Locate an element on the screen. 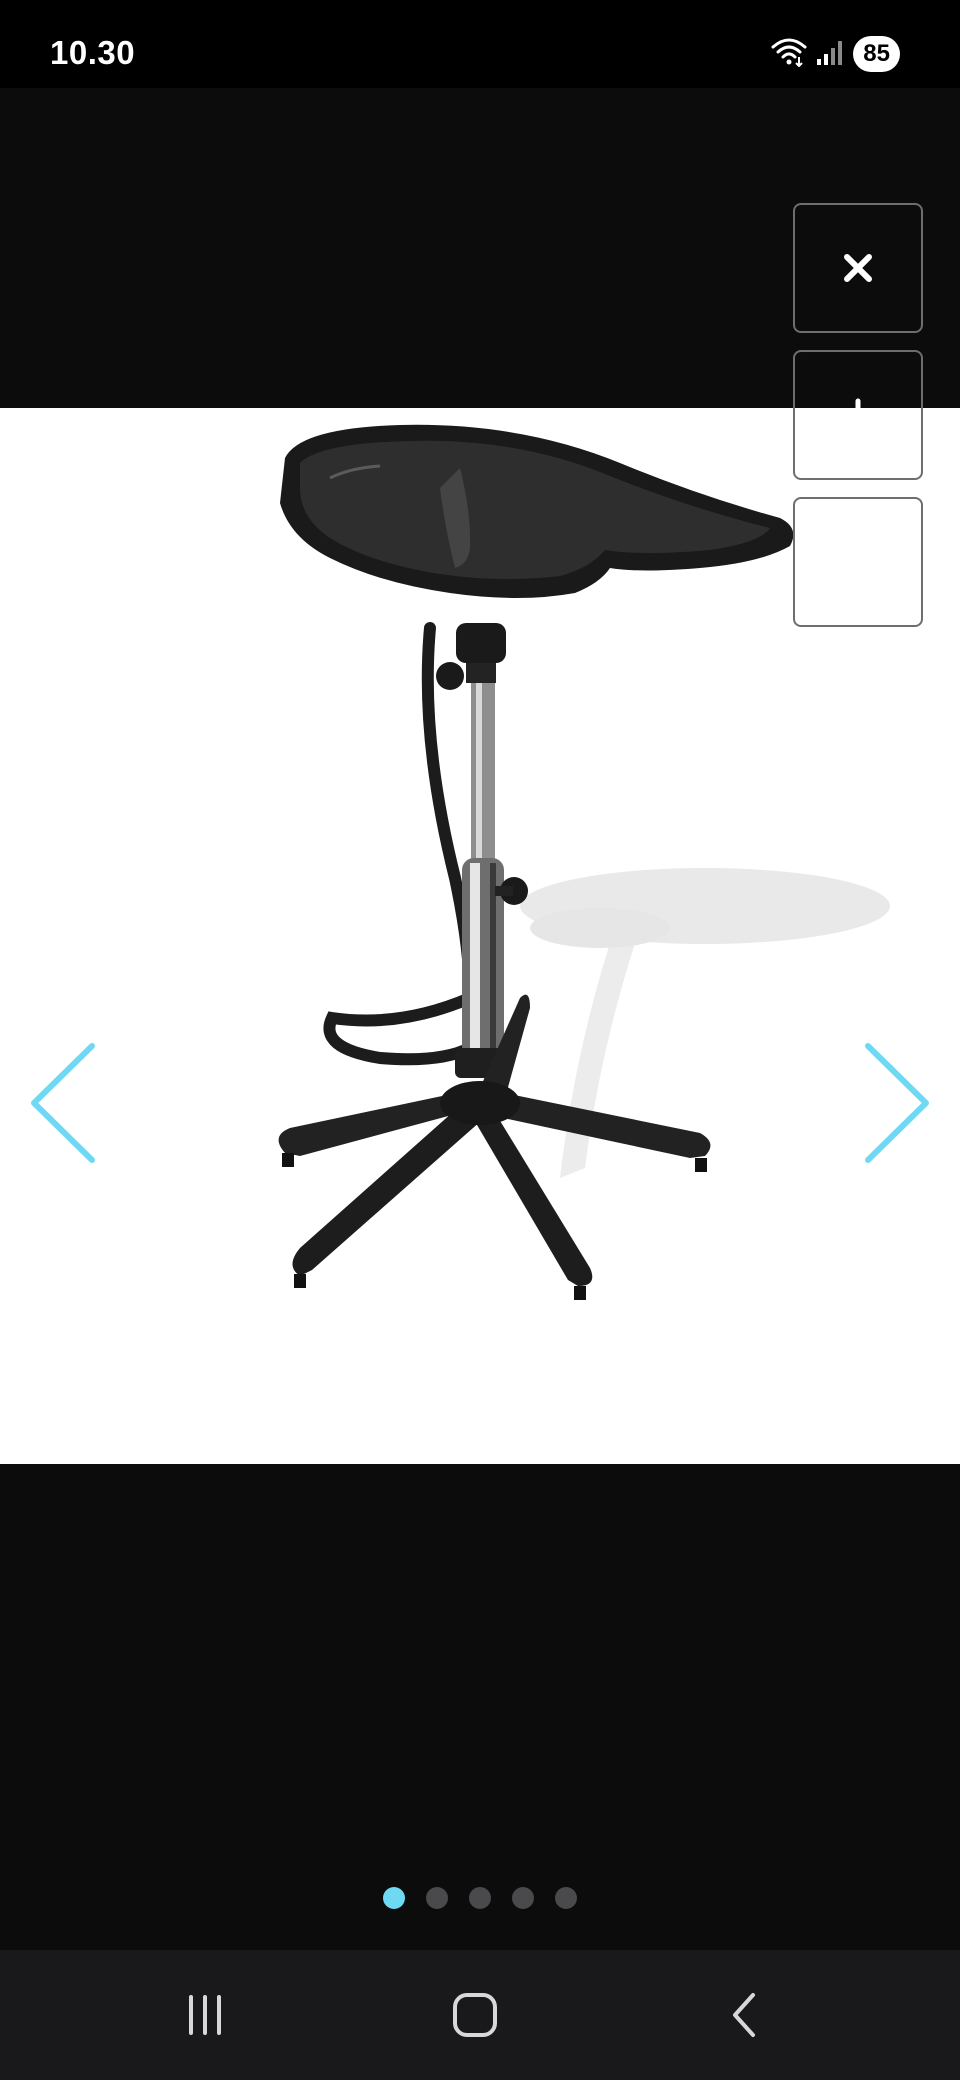 This screenshot has height=2080, width=960. back-button is located at coordinates (745, 2015).